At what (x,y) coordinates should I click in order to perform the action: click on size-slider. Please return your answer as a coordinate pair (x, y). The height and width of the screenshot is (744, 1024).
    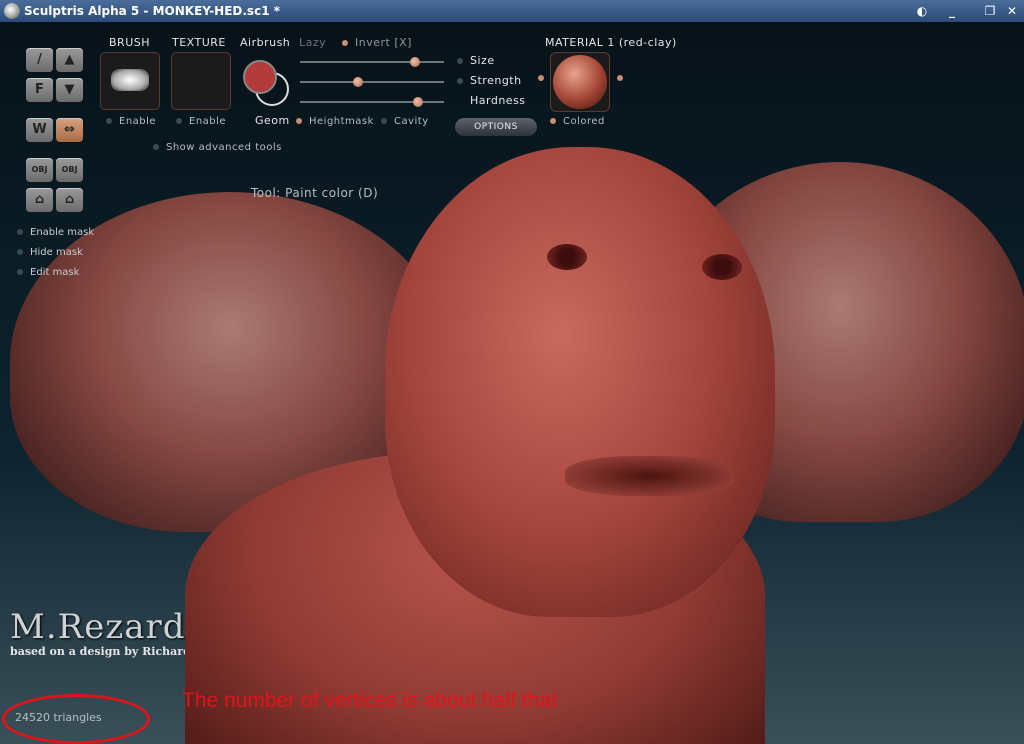
    Looking at the image, I should click on (372, 62).